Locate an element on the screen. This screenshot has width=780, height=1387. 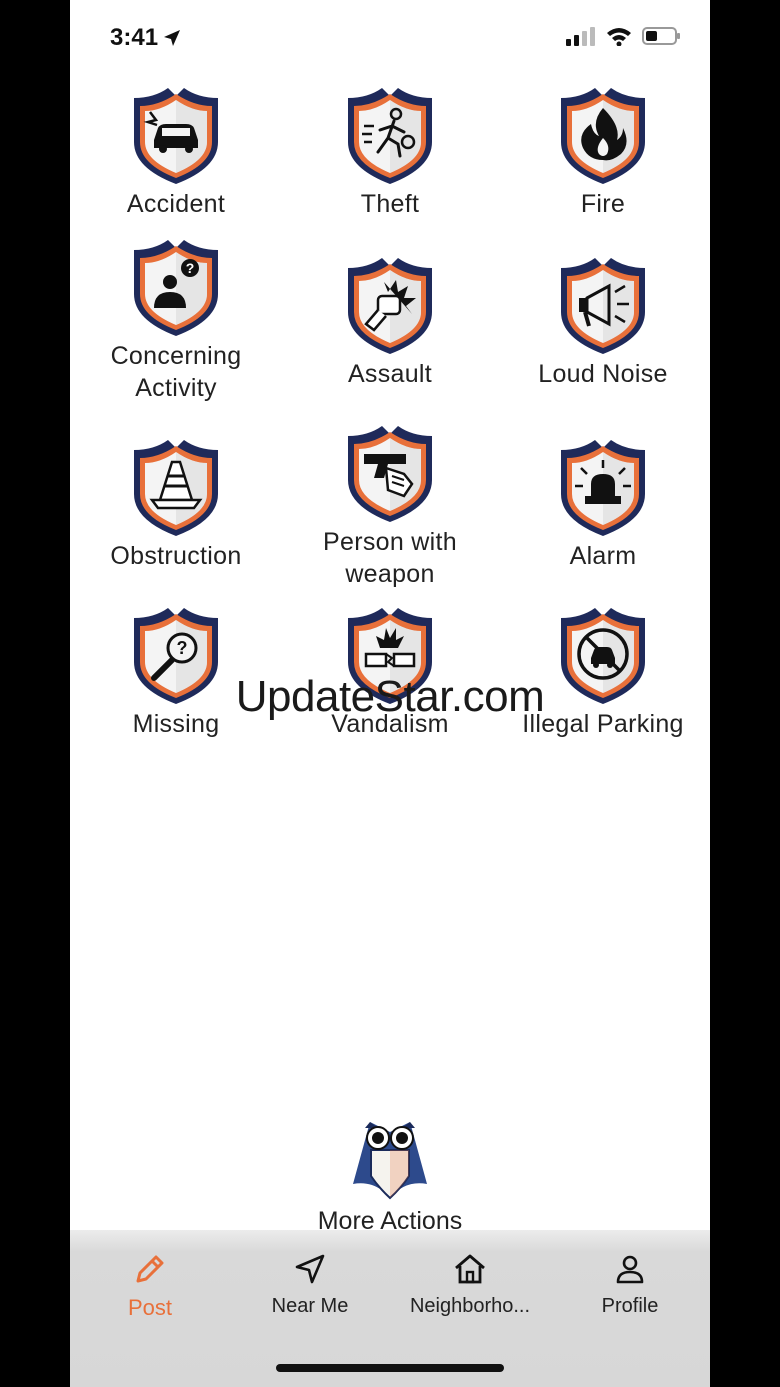
tab-post: Post is located at coordinates (150, 1286).